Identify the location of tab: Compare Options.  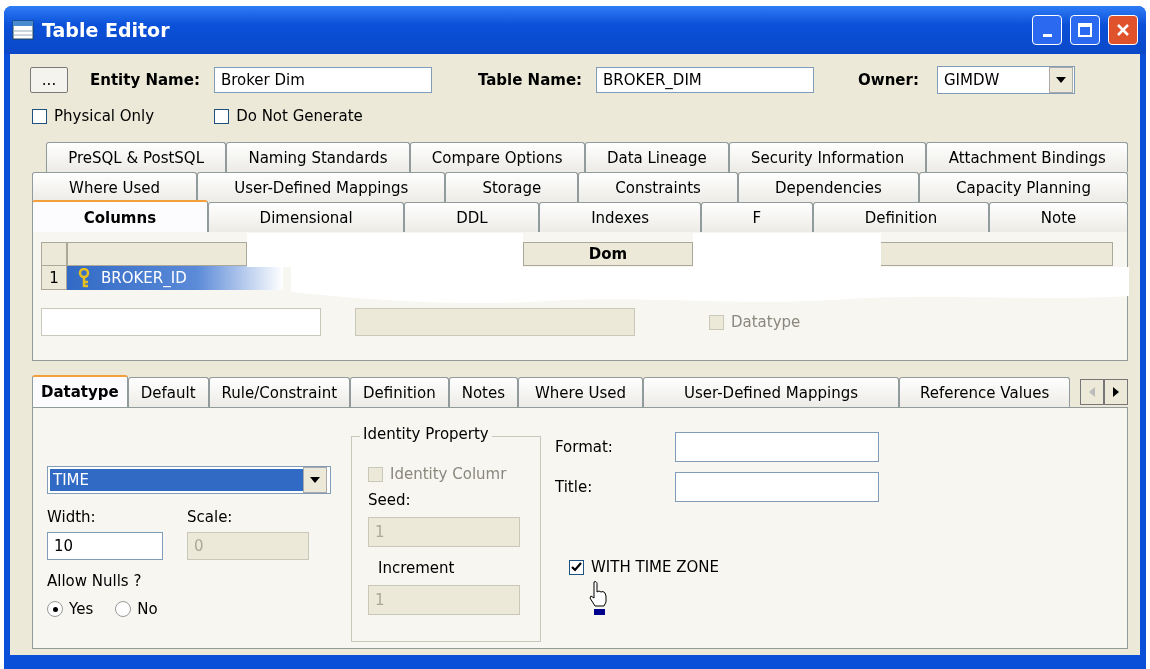
(497, 157).